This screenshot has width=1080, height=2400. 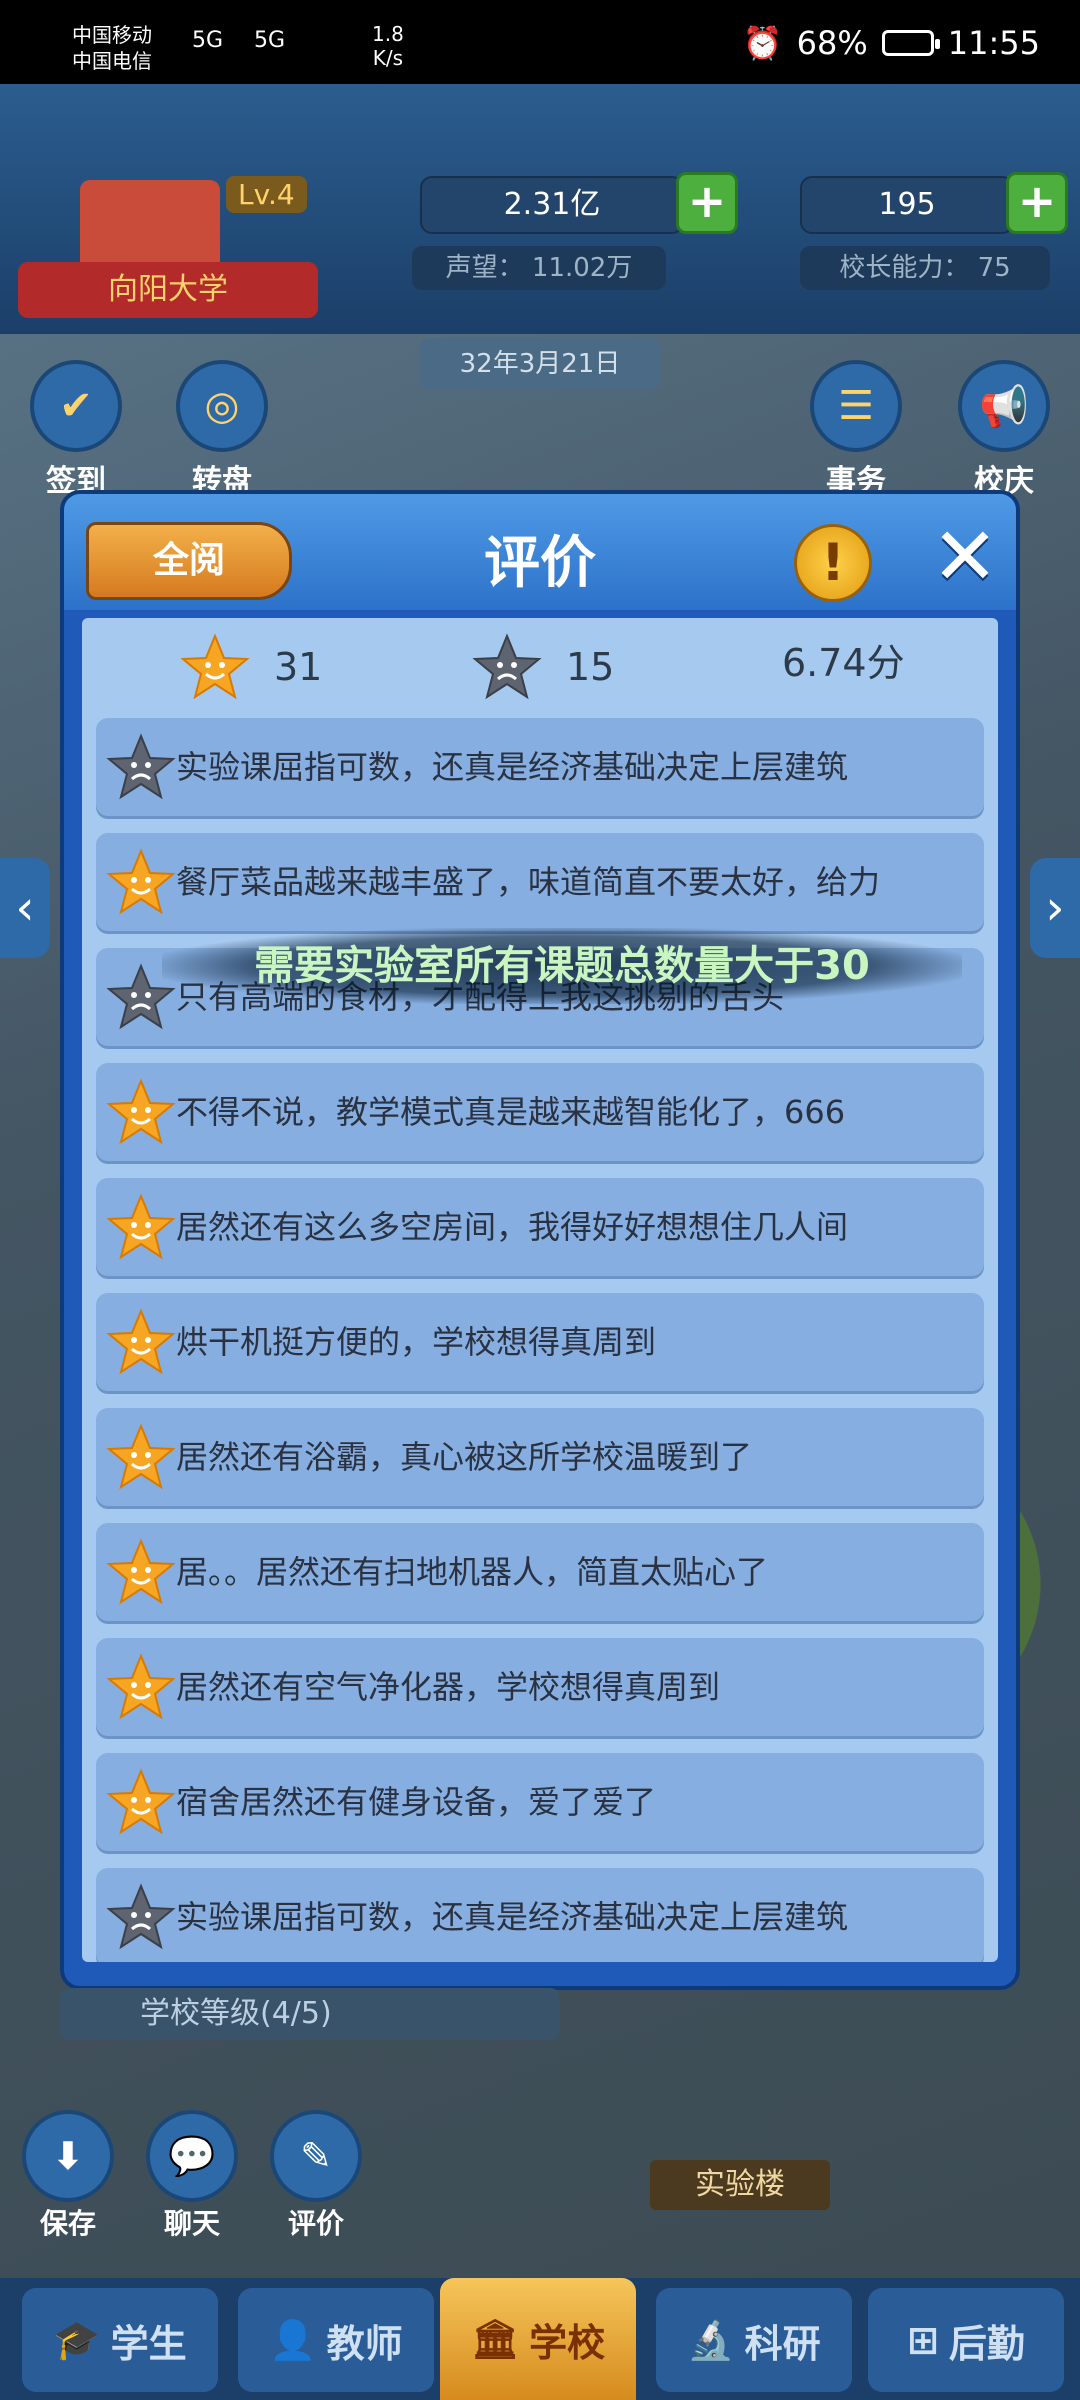 I want to click on anniversary-button: 📢 校庆, so click(x=1004, y=430).